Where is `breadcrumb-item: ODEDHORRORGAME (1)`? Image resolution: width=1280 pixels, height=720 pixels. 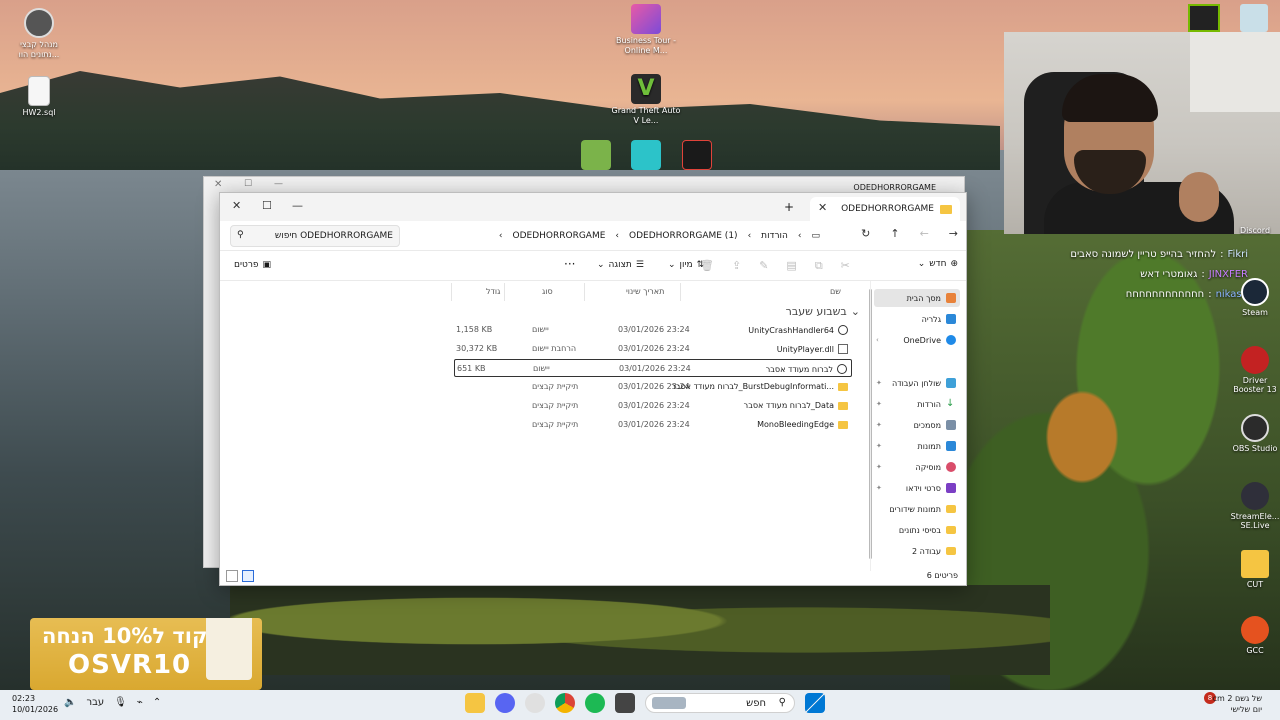
breadcrumb-item: ODEDHORRORGAME (1) is located at coordinates (683, 236).